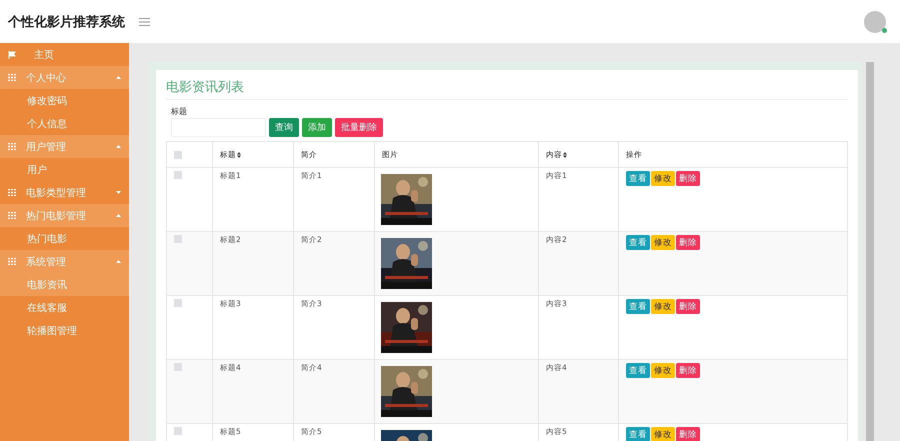  What do you see at coordinates (64, 261) in the screenshot?
I see `nav-group: 系统管理` at bounding box center [64, 261].